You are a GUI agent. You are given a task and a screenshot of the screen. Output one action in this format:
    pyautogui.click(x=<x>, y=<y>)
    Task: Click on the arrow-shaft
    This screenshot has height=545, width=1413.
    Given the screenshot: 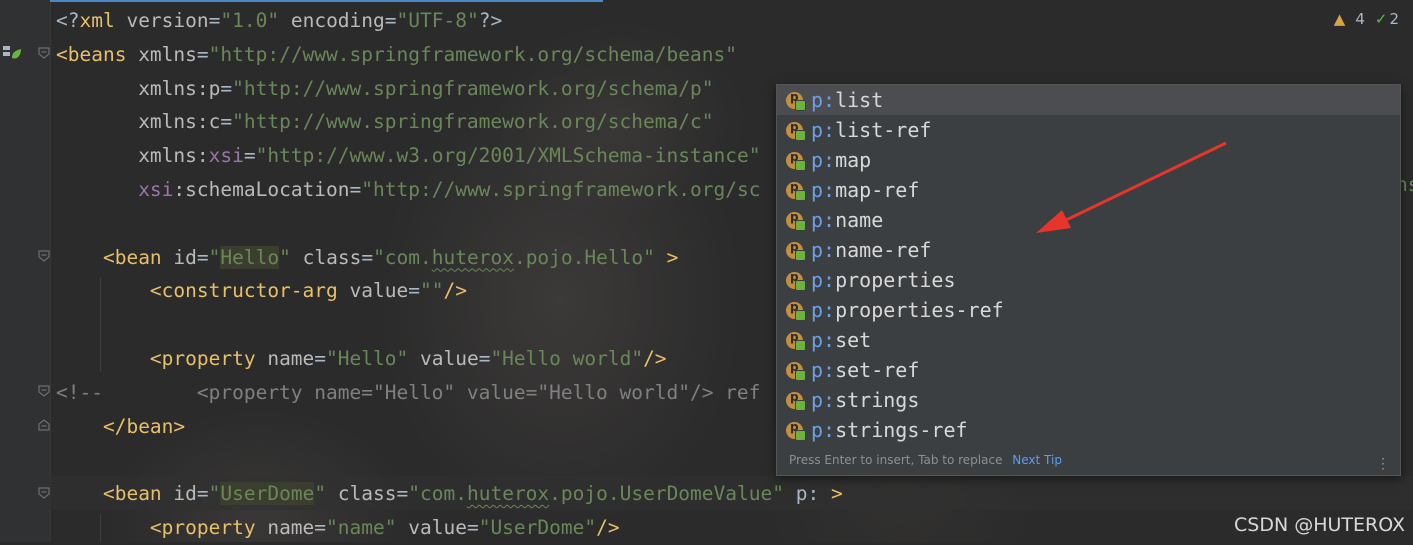 What is the action you would take?
    pyautogui.click(x=1144, y=182)
    